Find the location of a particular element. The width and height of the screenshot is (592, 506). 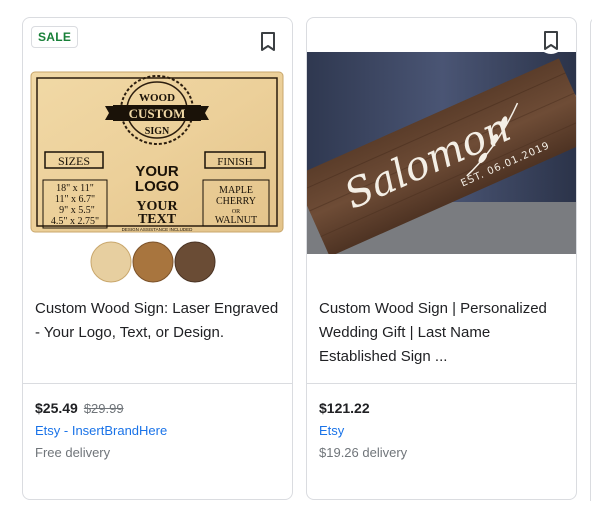

price: $121.22 is located at coordinates (344, 408).